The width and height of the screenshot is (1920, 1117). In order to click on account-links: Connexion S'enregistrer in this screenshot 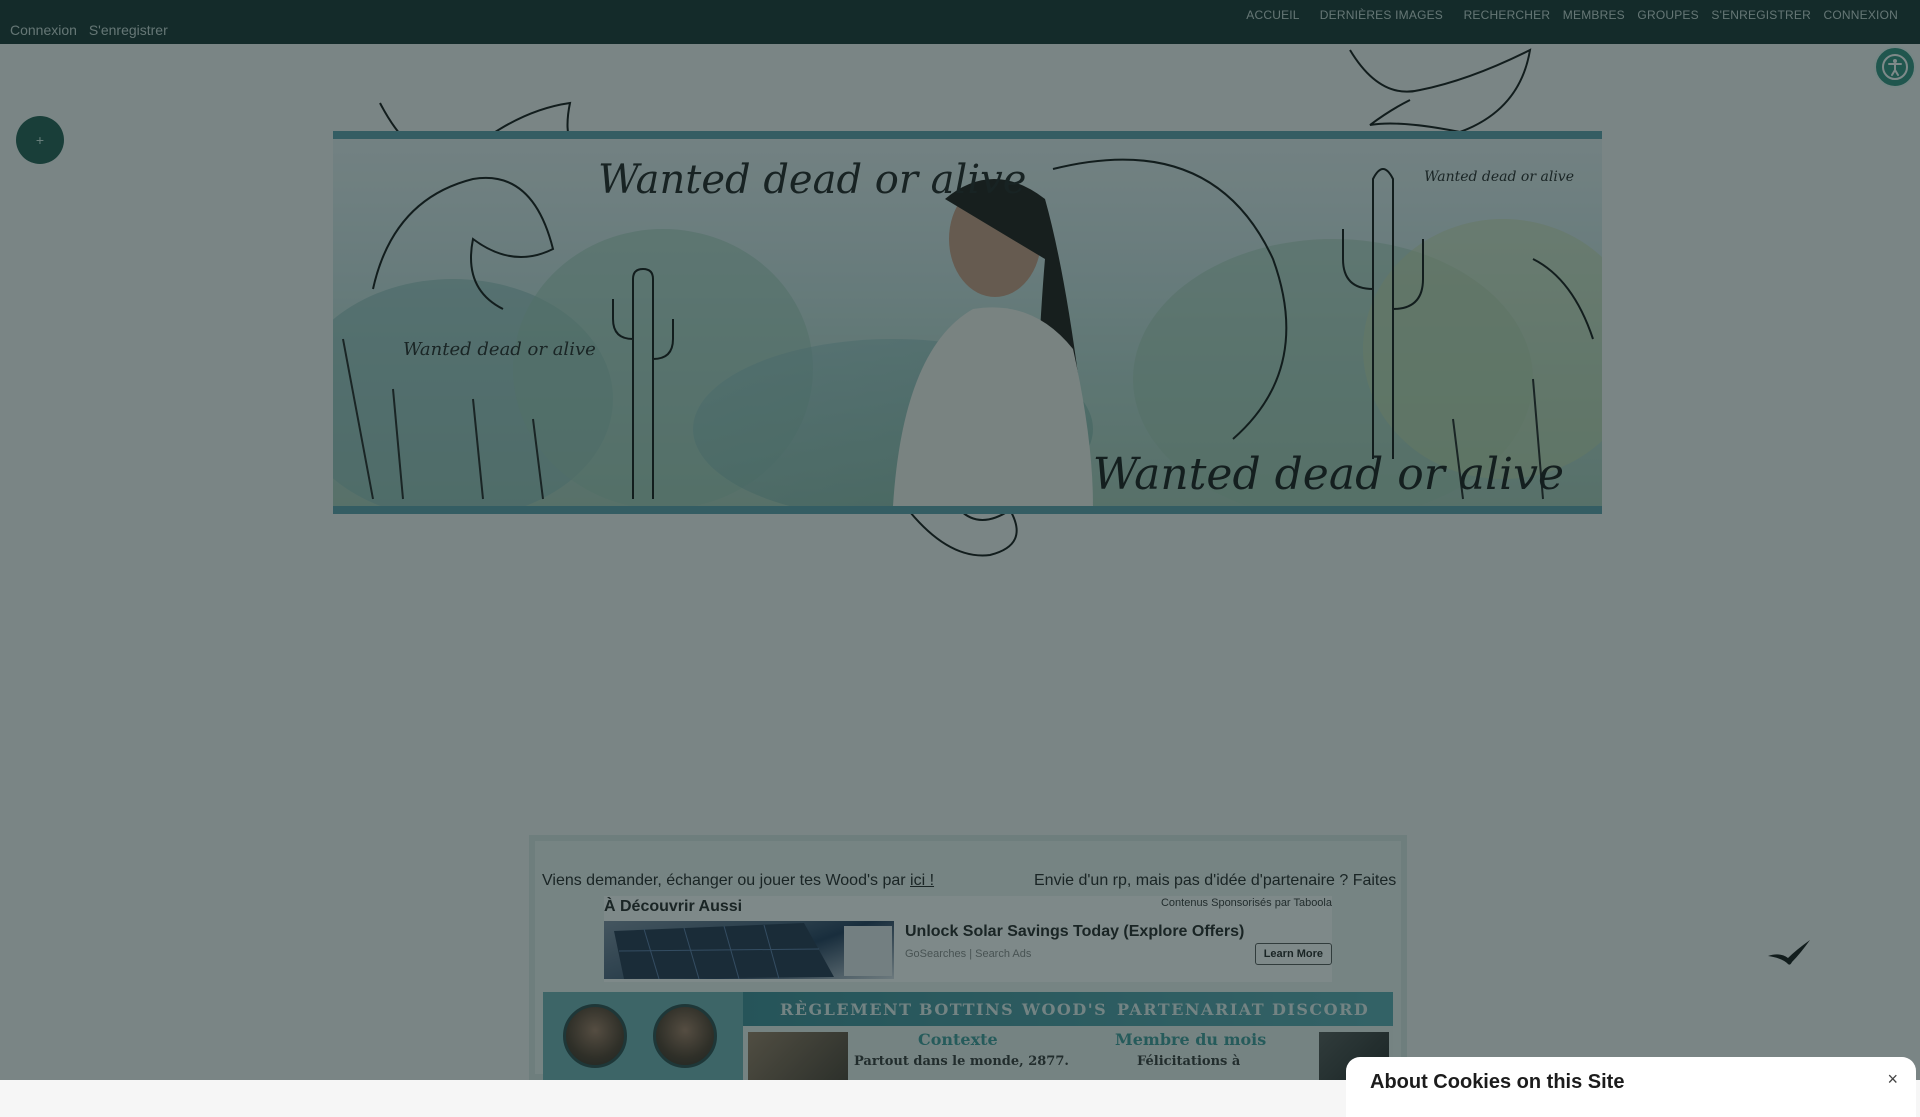, I will do `click(93, 30)`.